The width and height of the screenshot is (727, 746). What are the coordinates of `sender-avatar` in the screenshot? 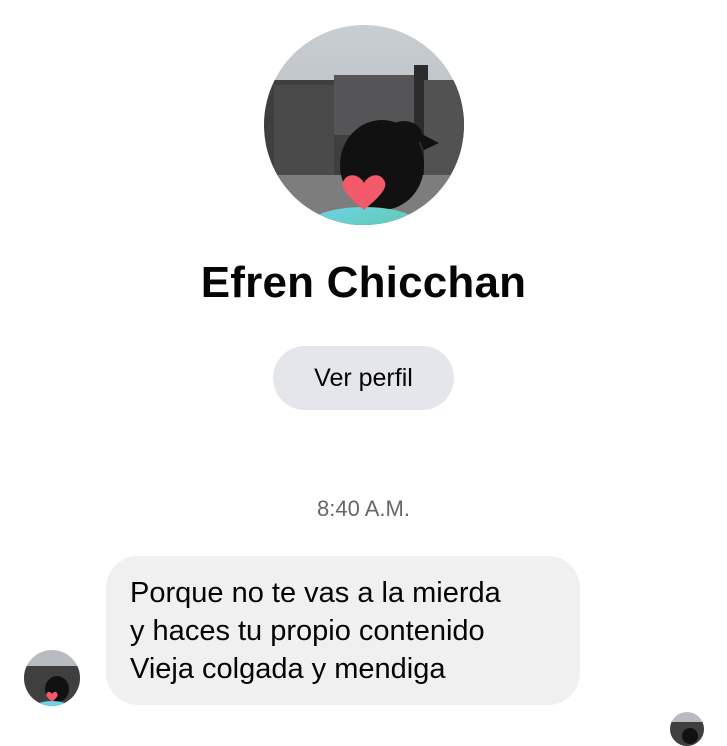 It's located at (52, 678).